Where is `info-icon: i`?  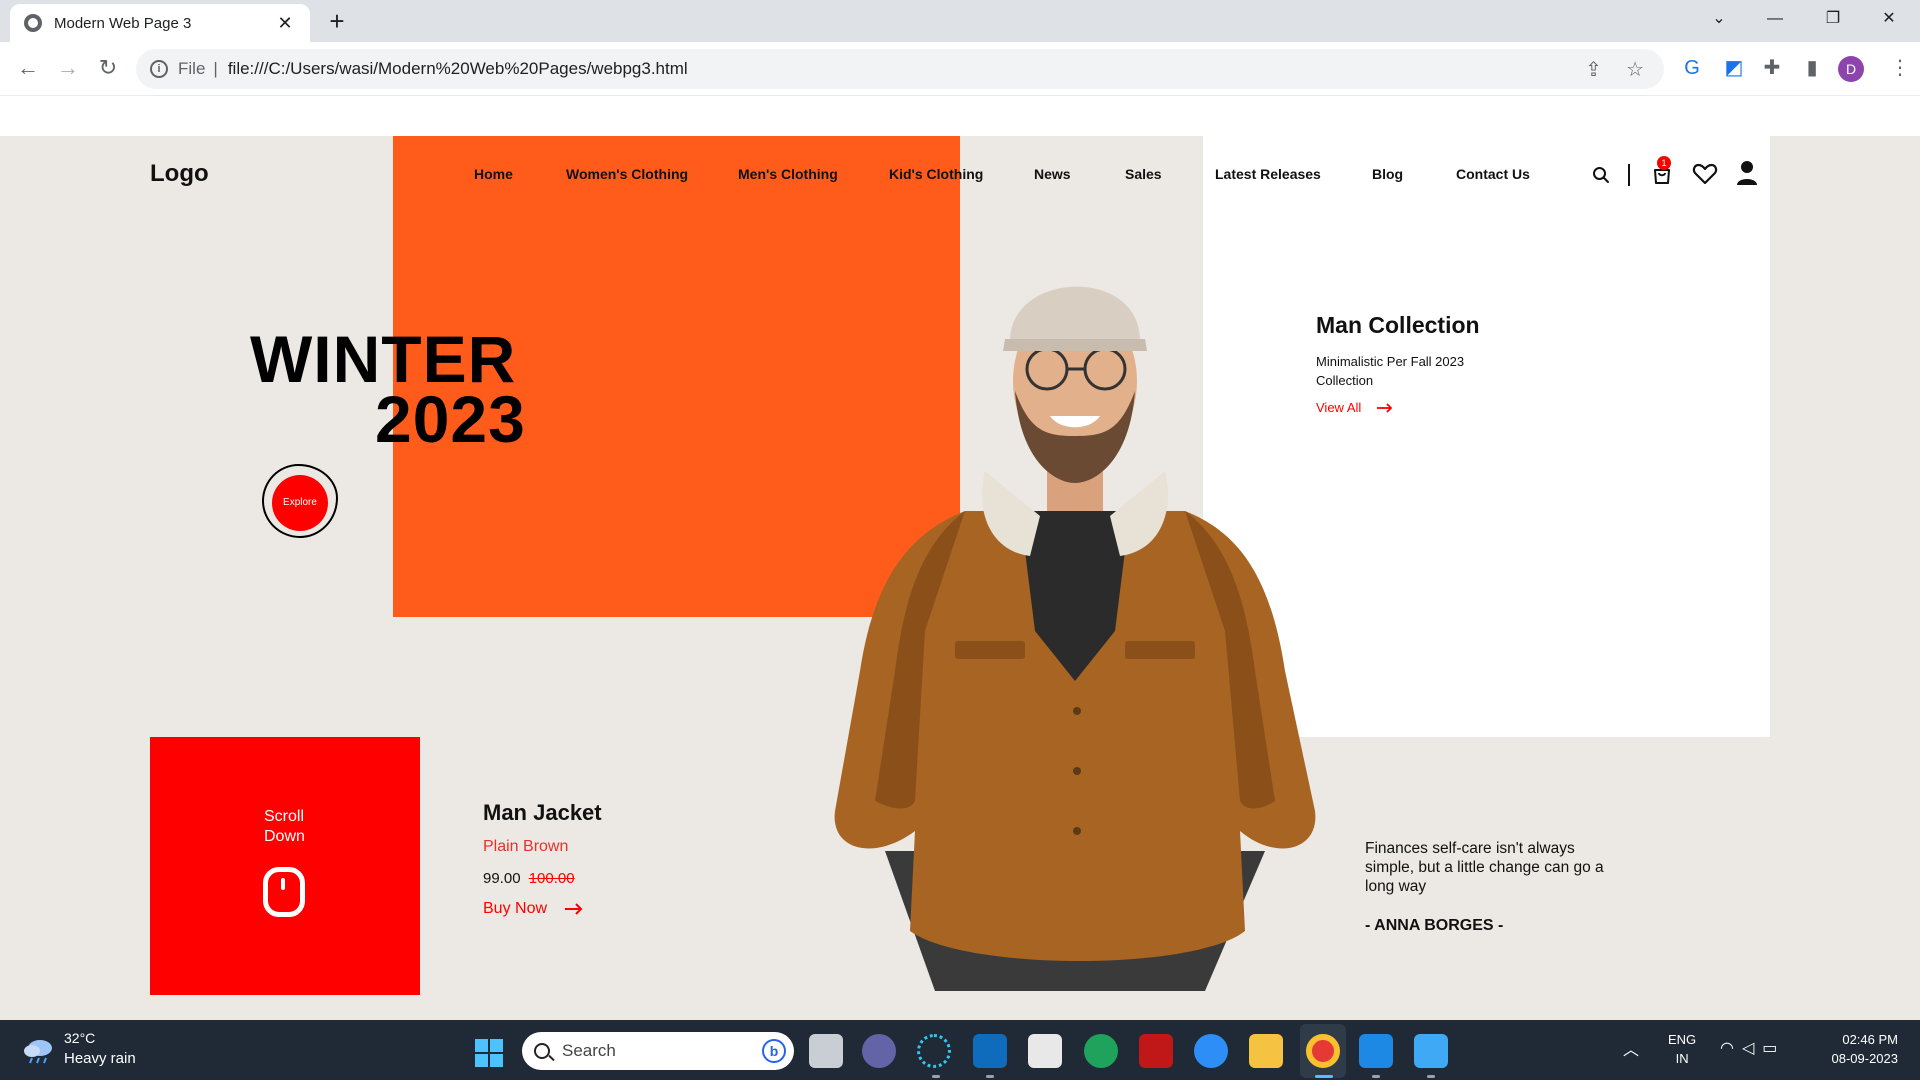
info-icon: i is located at coordinates (159, 69).